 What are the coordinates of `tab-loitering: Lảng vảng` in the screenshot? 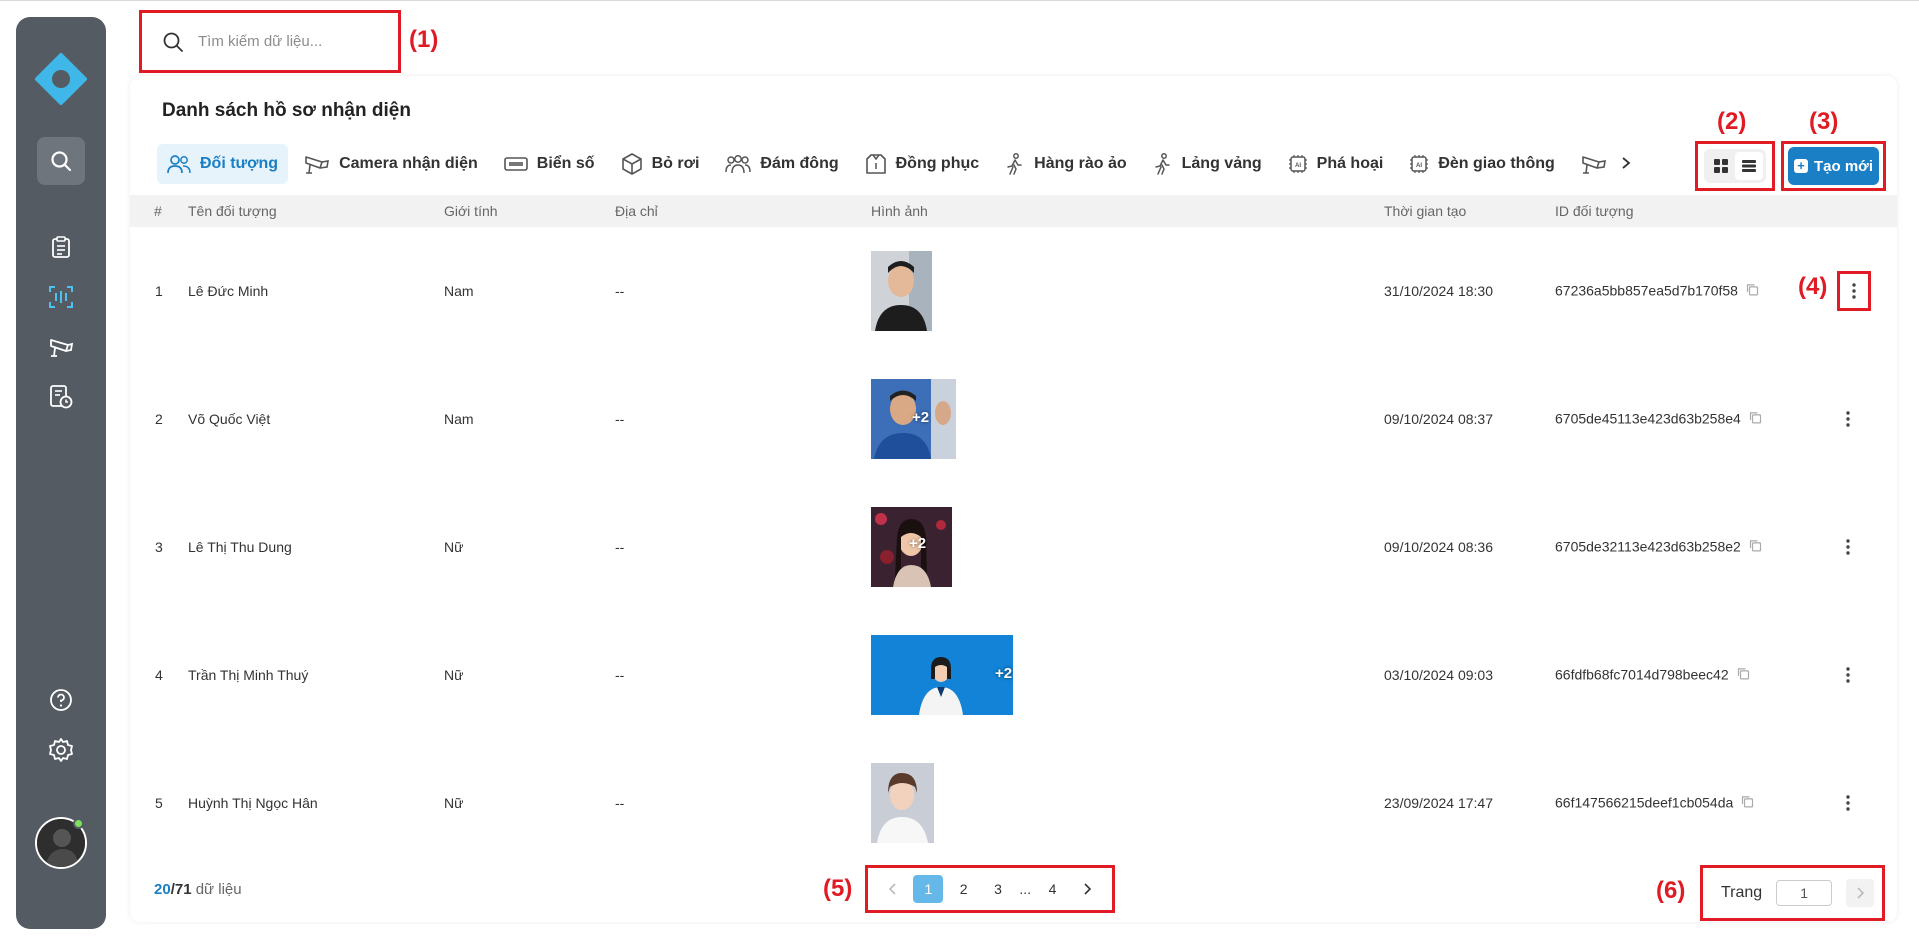 It's located at (1207, 164).